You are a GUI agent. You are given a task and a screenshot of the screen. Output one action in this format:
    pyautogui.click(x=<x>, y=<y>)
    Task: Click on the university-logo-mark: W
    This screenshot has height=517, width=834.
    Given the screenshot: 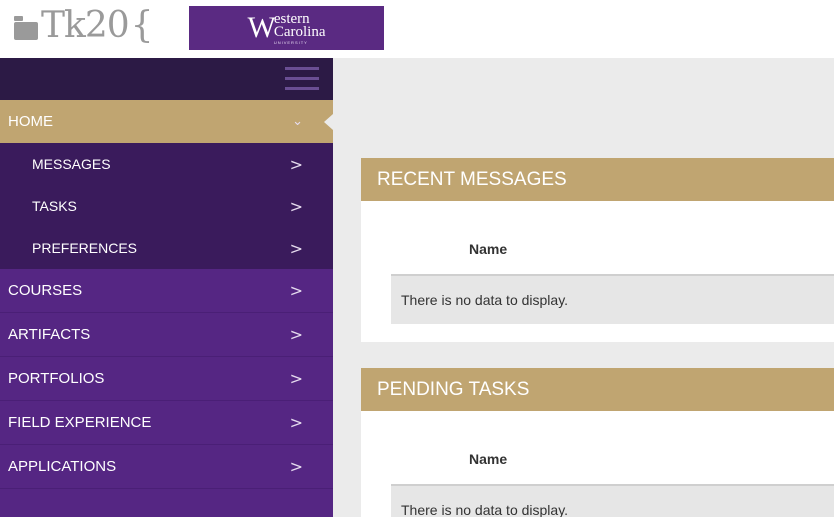 What is the action you would take?
    pyautogui.click(x=261, y=27)
    